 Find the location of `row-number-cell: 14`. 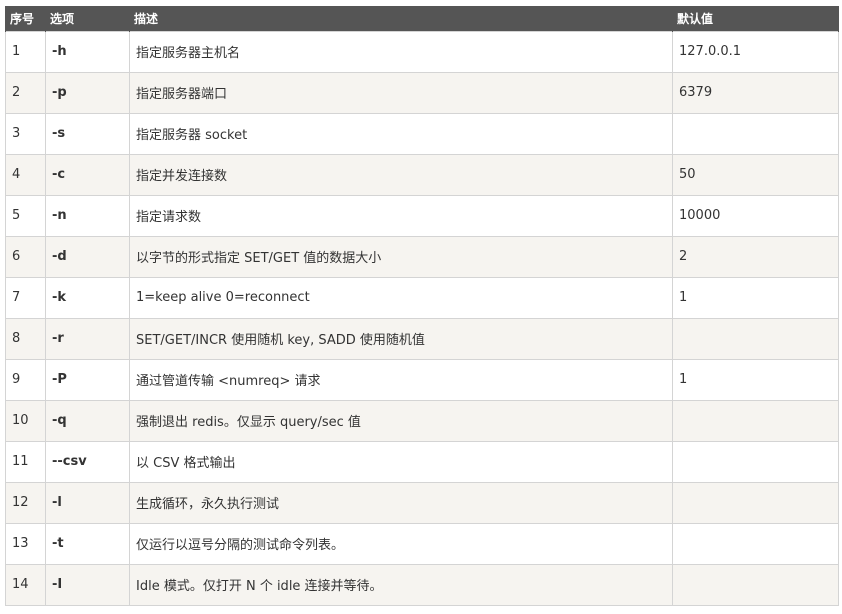

row-number-cell: 14 is located at coordinates (25, 584).